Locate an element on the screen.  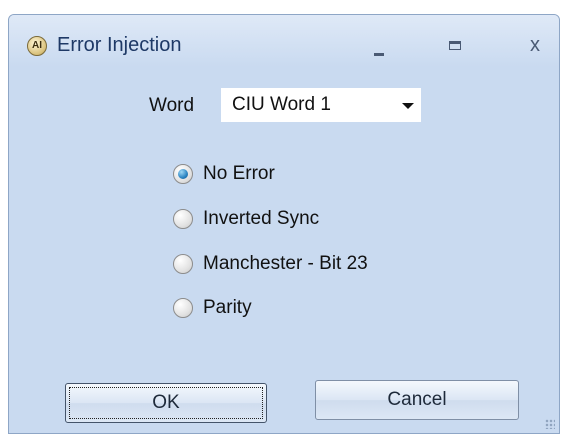
title-bar: AI Error Injection x is located at coordinates (284, 41).